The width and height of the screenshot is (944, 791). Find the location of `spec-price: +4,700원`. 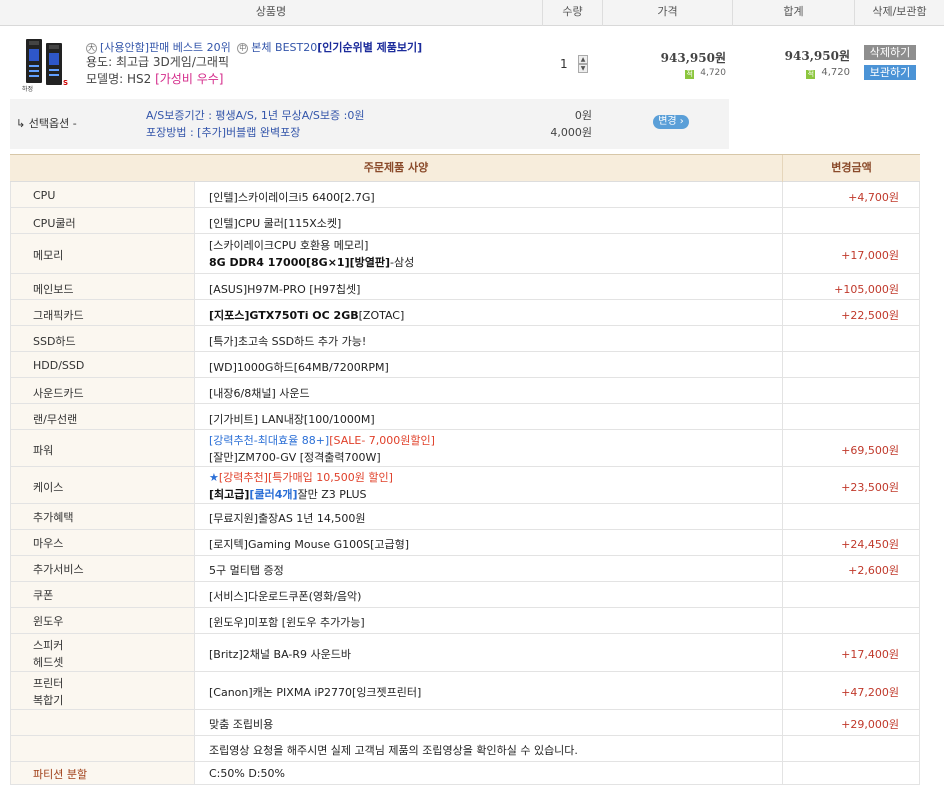

spec-price: +4,700원 is located at coordinates (873, 197).